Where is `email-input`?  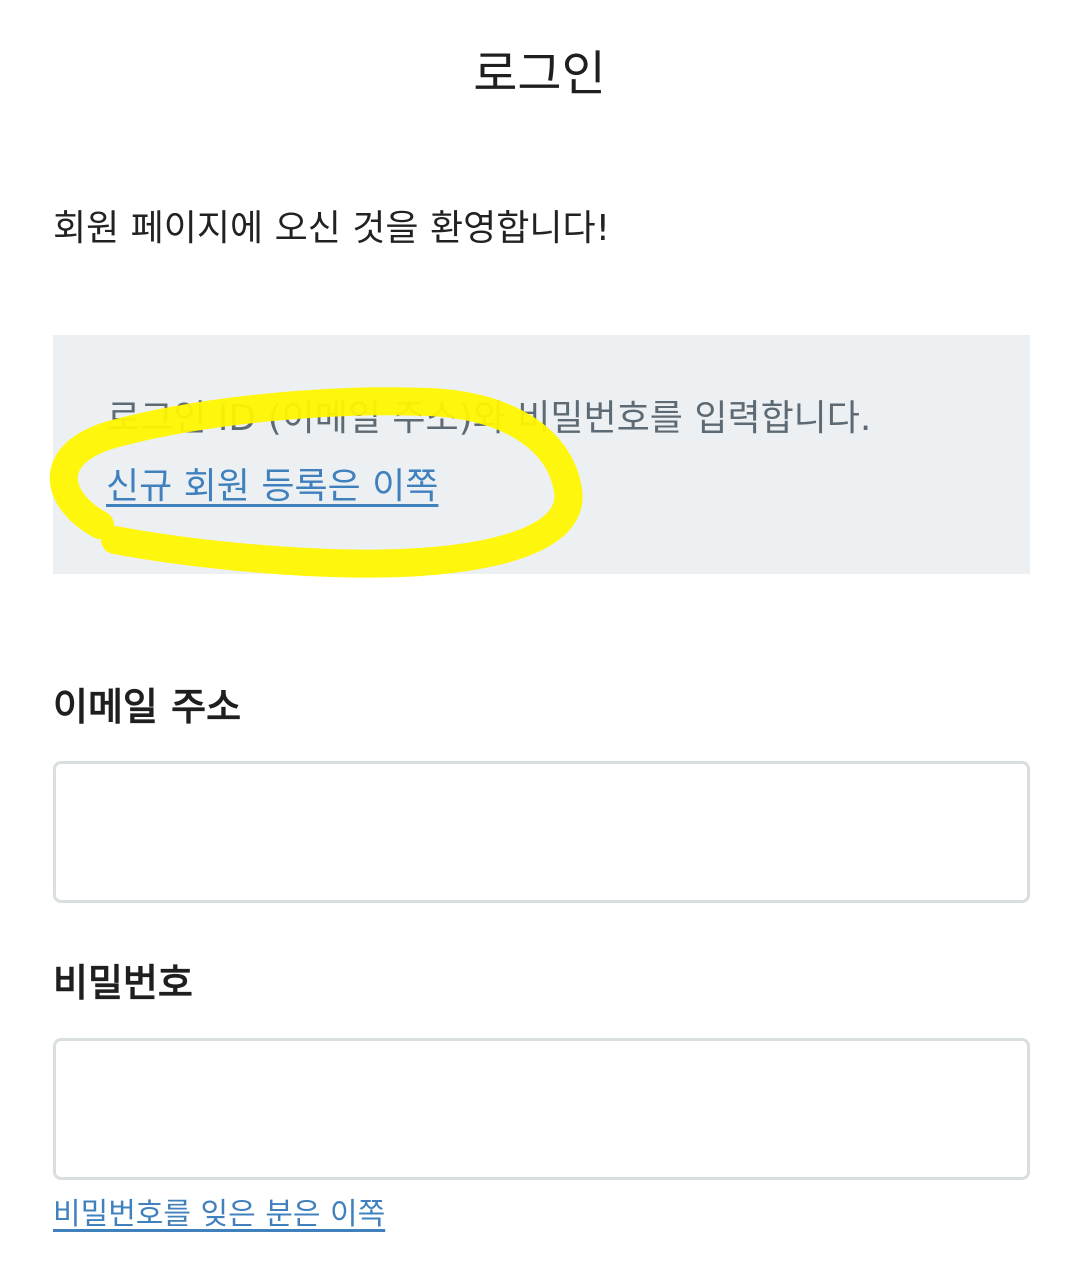 email-input is located at coordinates (541, 832).